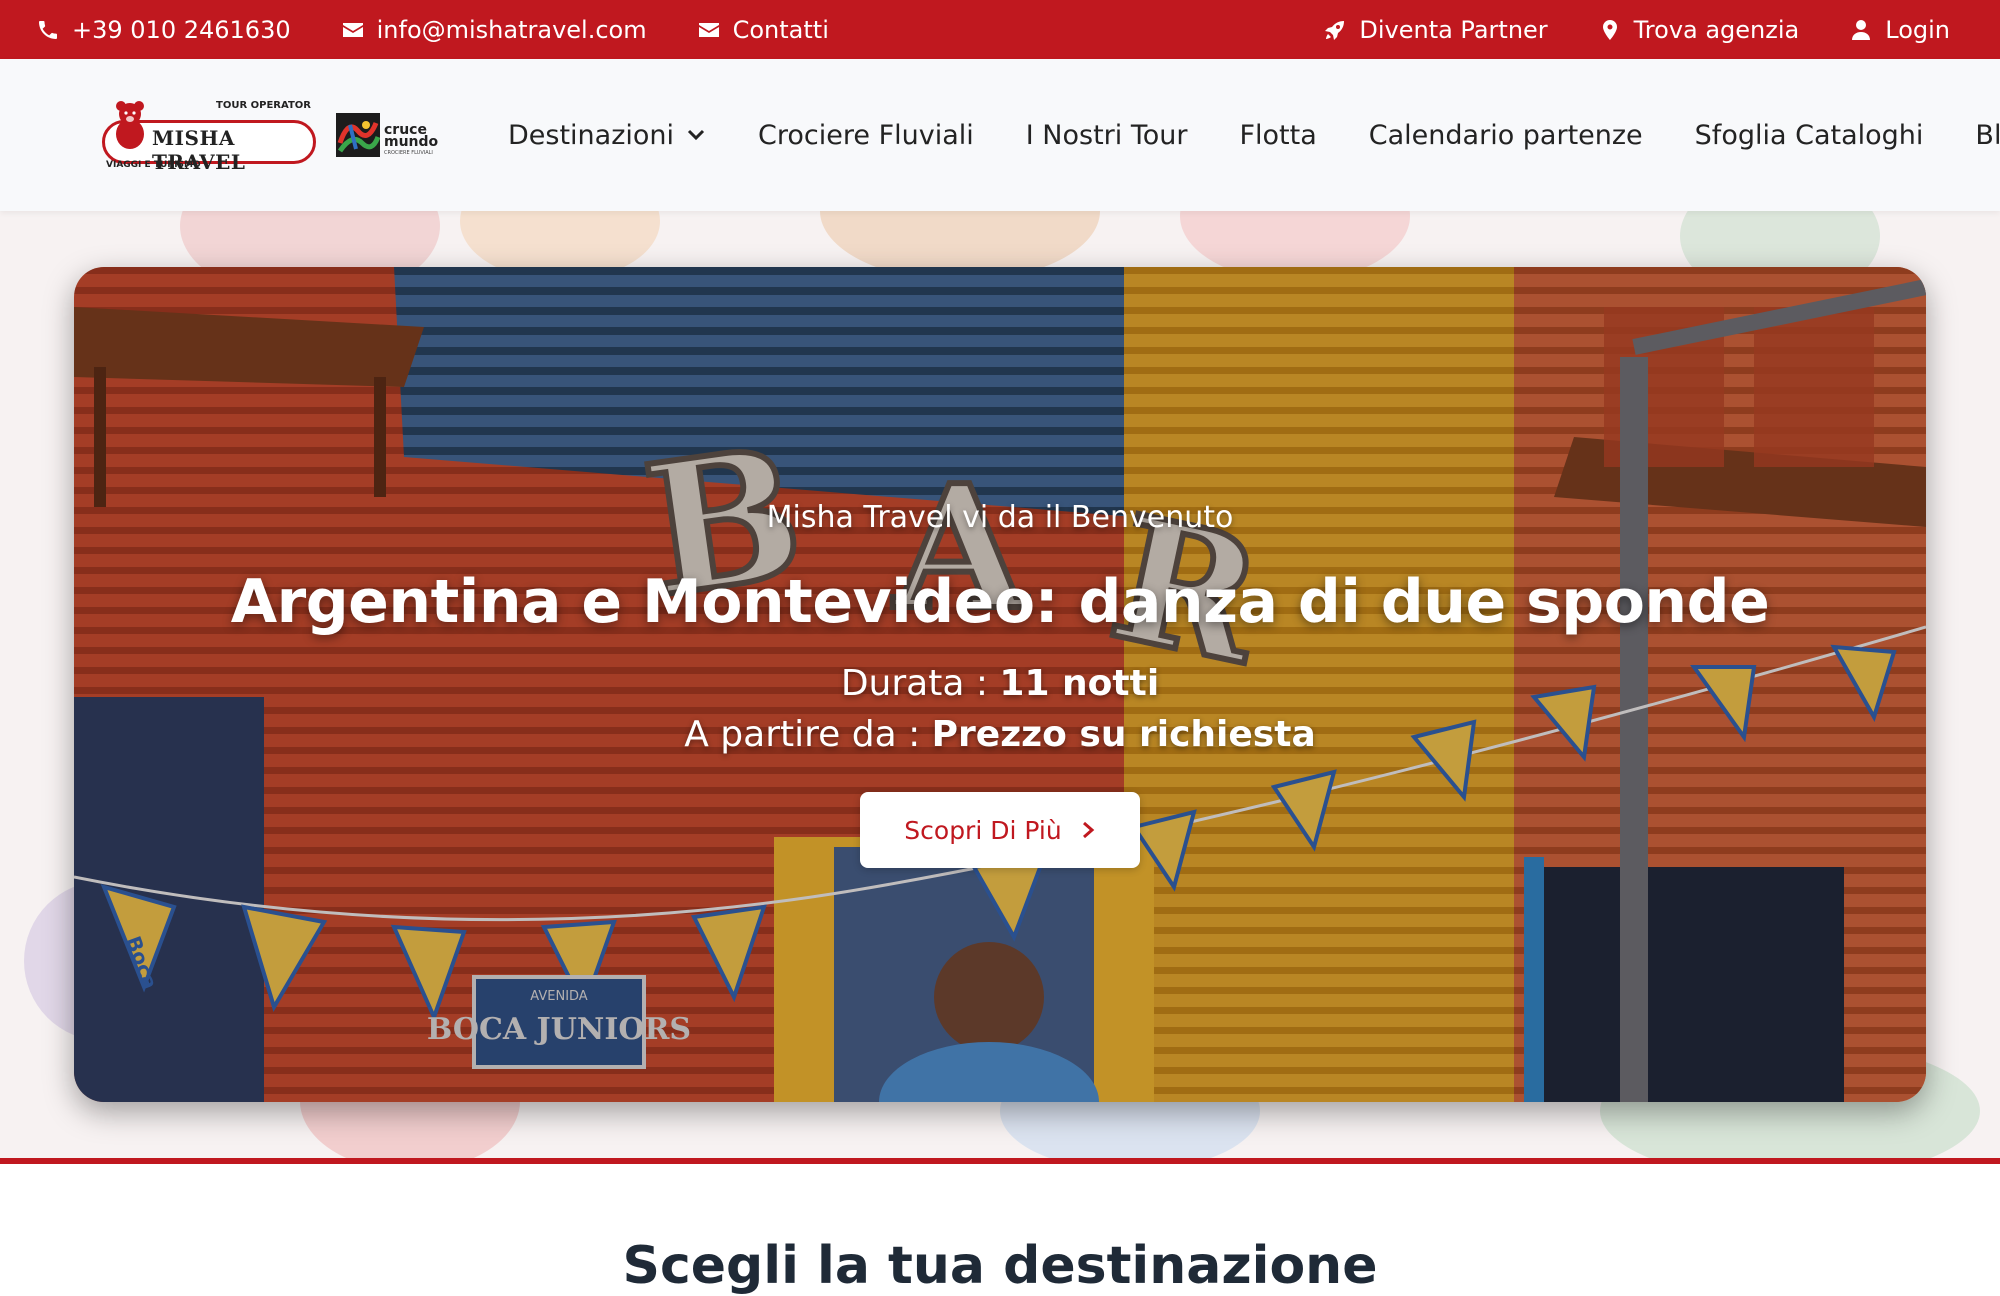  I want to click on crucemundo-text-3: CROCIERE FLUVIALI, so click(408, 153).